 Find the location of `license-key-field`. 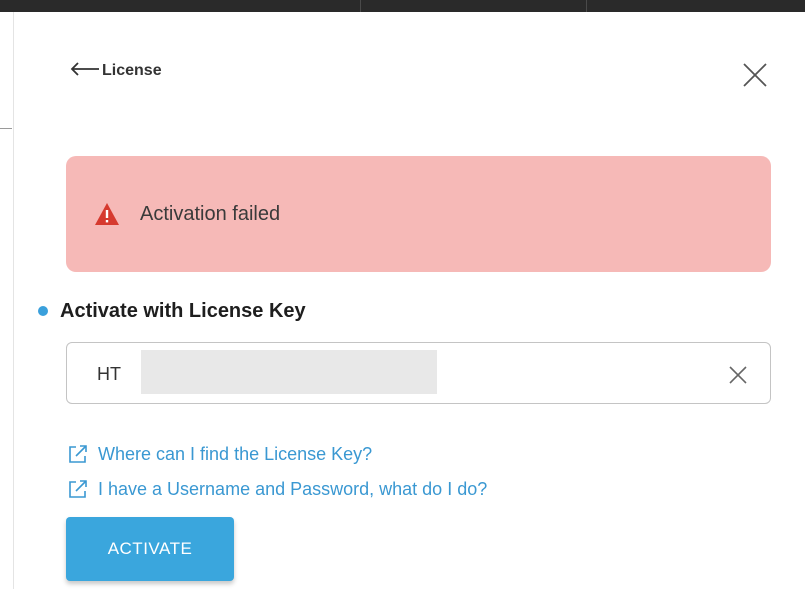

license-key-field is located at coordinates (418, 373).